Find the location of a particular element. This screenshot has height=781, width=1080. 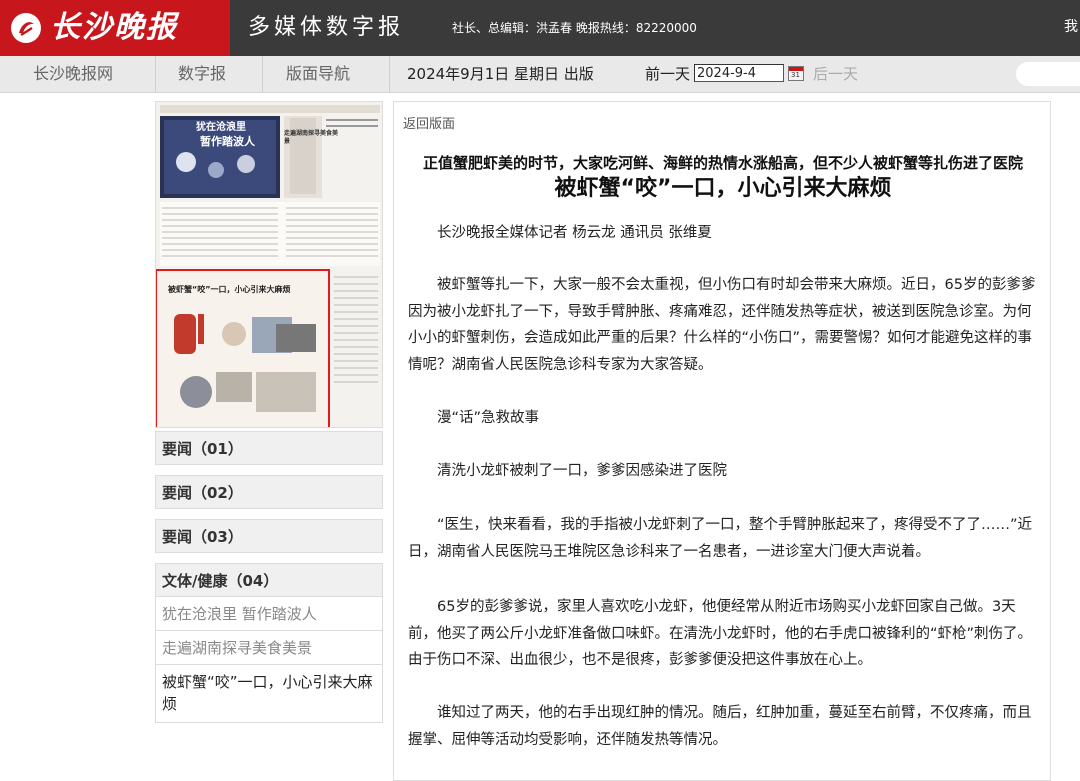

calendar-day: 31 is located at coordinates (795, 75).